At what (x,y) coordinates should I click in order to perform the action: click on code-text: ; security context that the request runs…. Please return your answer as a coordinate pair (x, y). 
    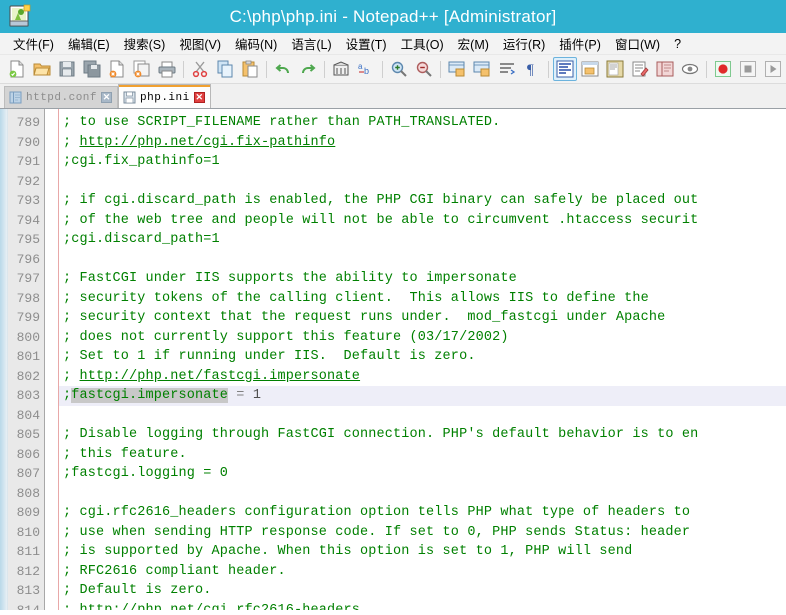
    Looking at the image, I should click on (364, 317).